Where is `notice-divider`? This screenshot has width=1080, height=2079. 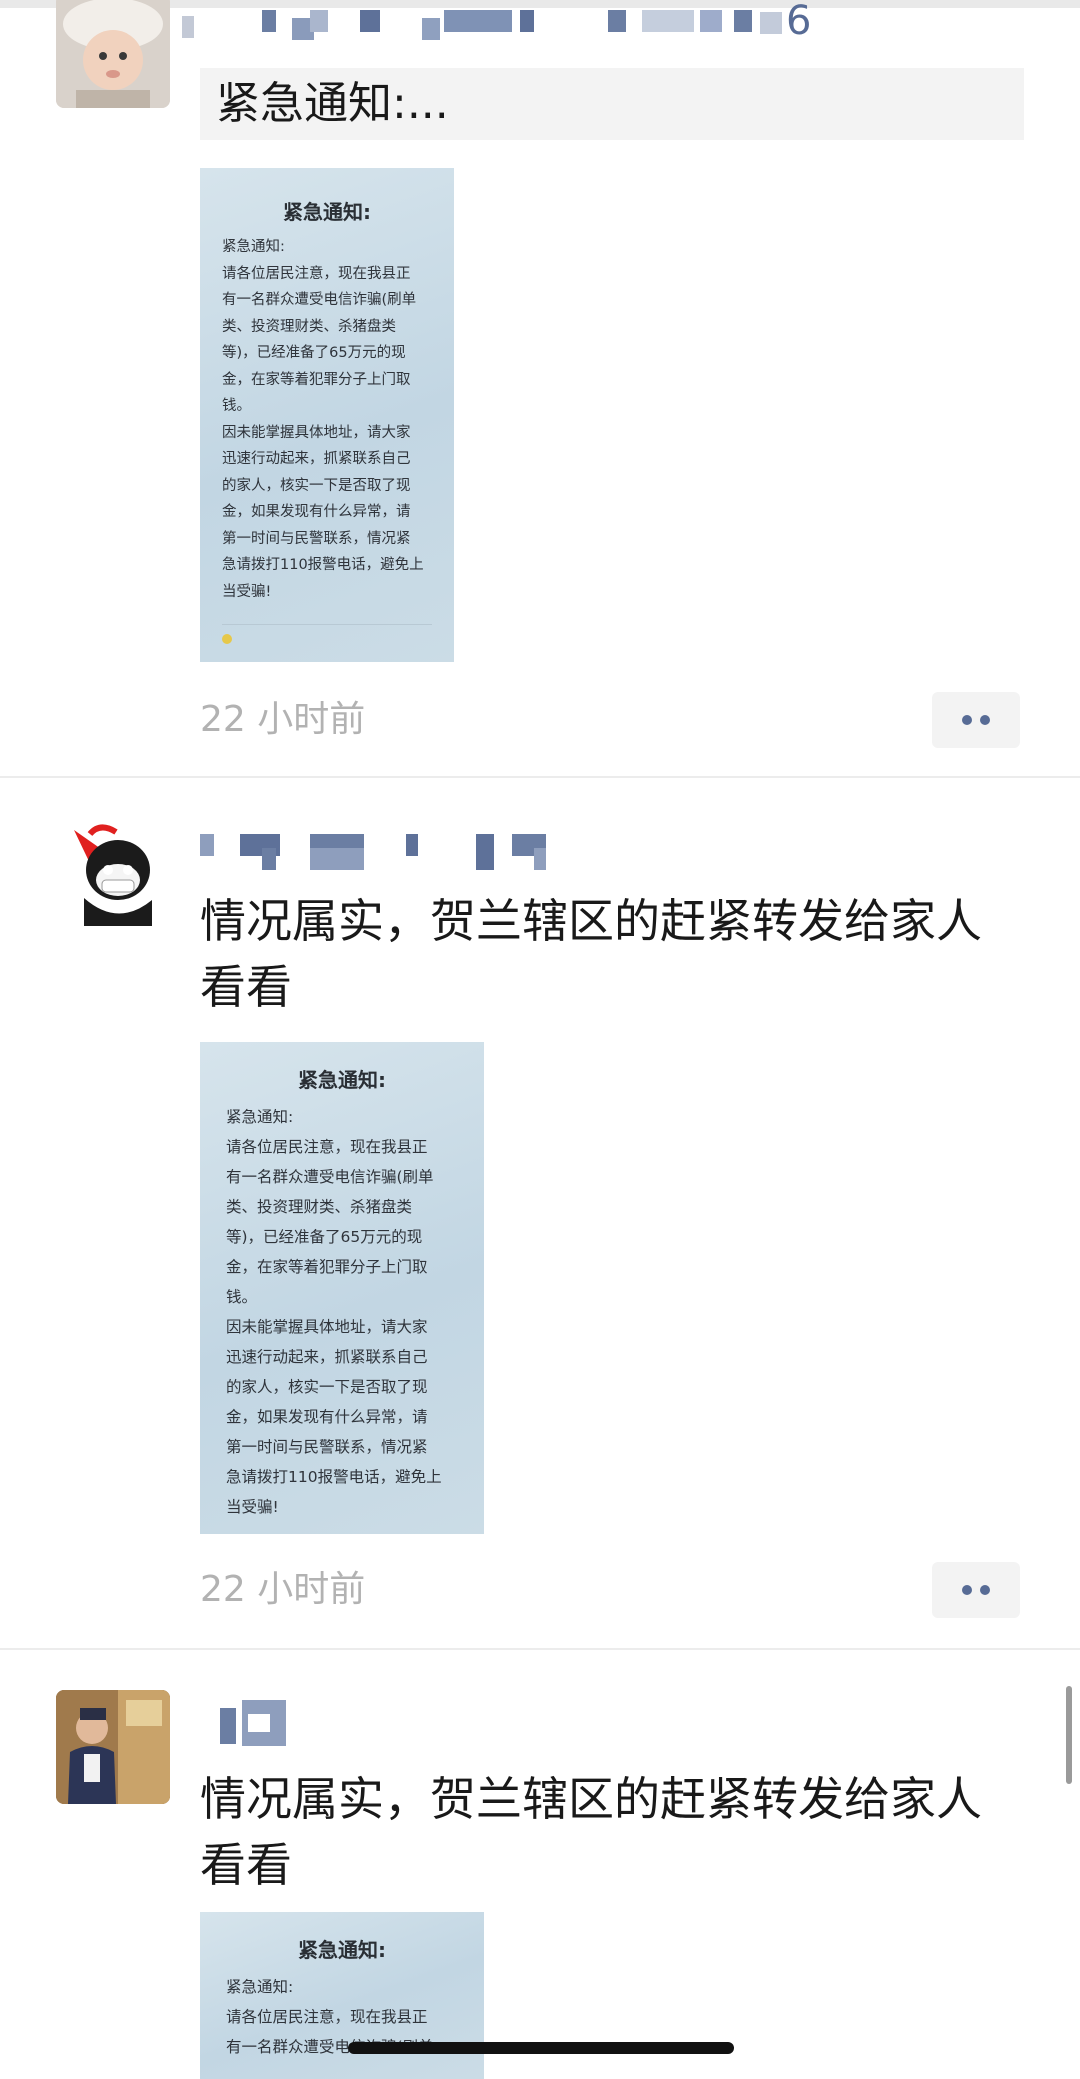 notice-divider is located at coordinates (327, 624).